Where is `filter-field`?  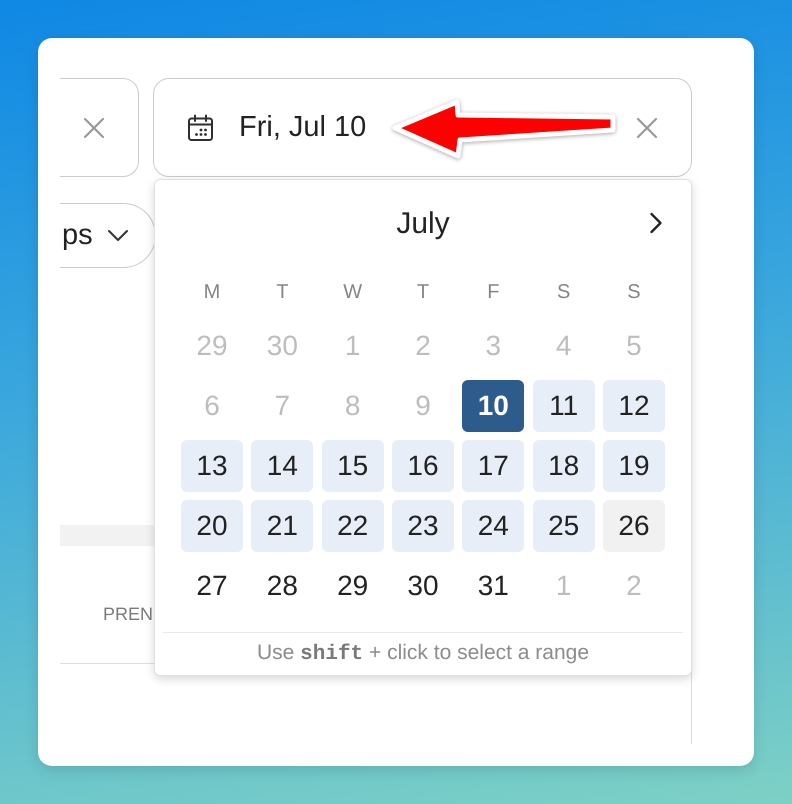 filter-field is located at coordinates (99, 127).